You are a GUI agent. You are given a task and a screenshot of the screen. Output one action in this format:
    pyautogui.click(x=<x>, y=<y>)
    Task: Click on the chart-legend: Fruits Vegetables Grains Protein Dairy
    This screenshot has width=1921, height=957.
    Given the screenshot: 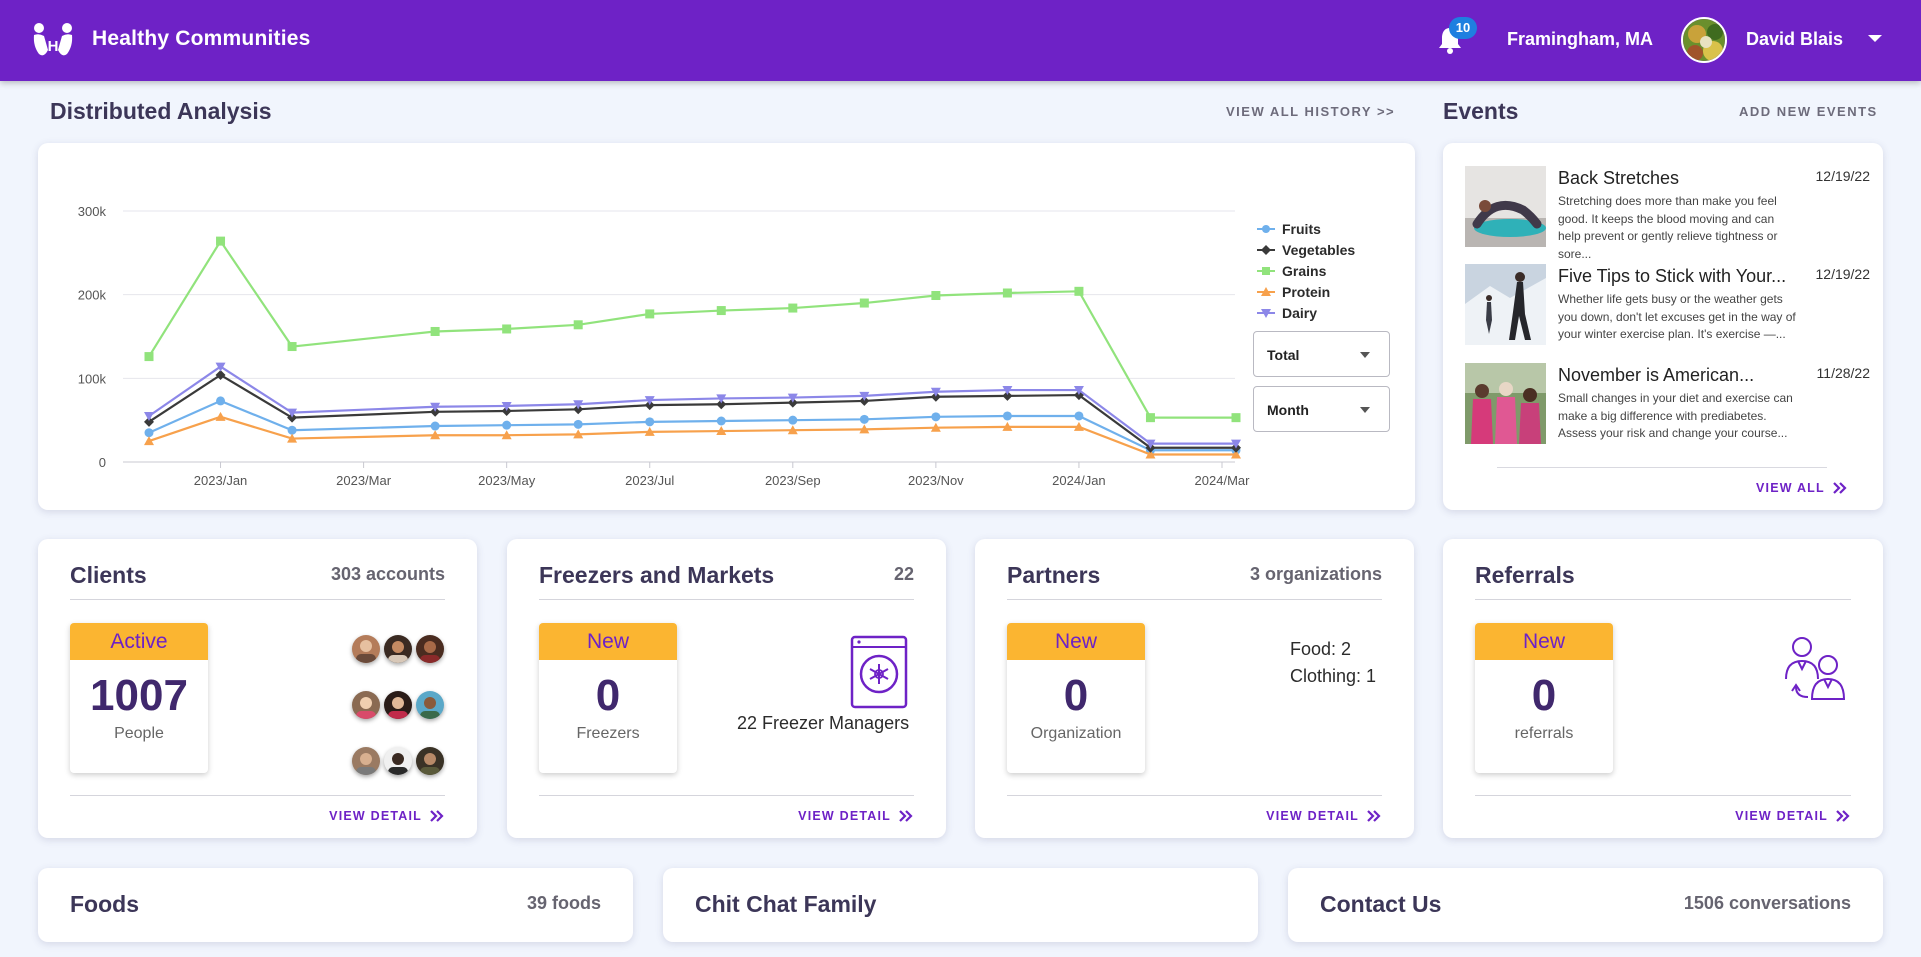 What is the action you would take?
    pyautogui.click(x=1305, y=270)
    